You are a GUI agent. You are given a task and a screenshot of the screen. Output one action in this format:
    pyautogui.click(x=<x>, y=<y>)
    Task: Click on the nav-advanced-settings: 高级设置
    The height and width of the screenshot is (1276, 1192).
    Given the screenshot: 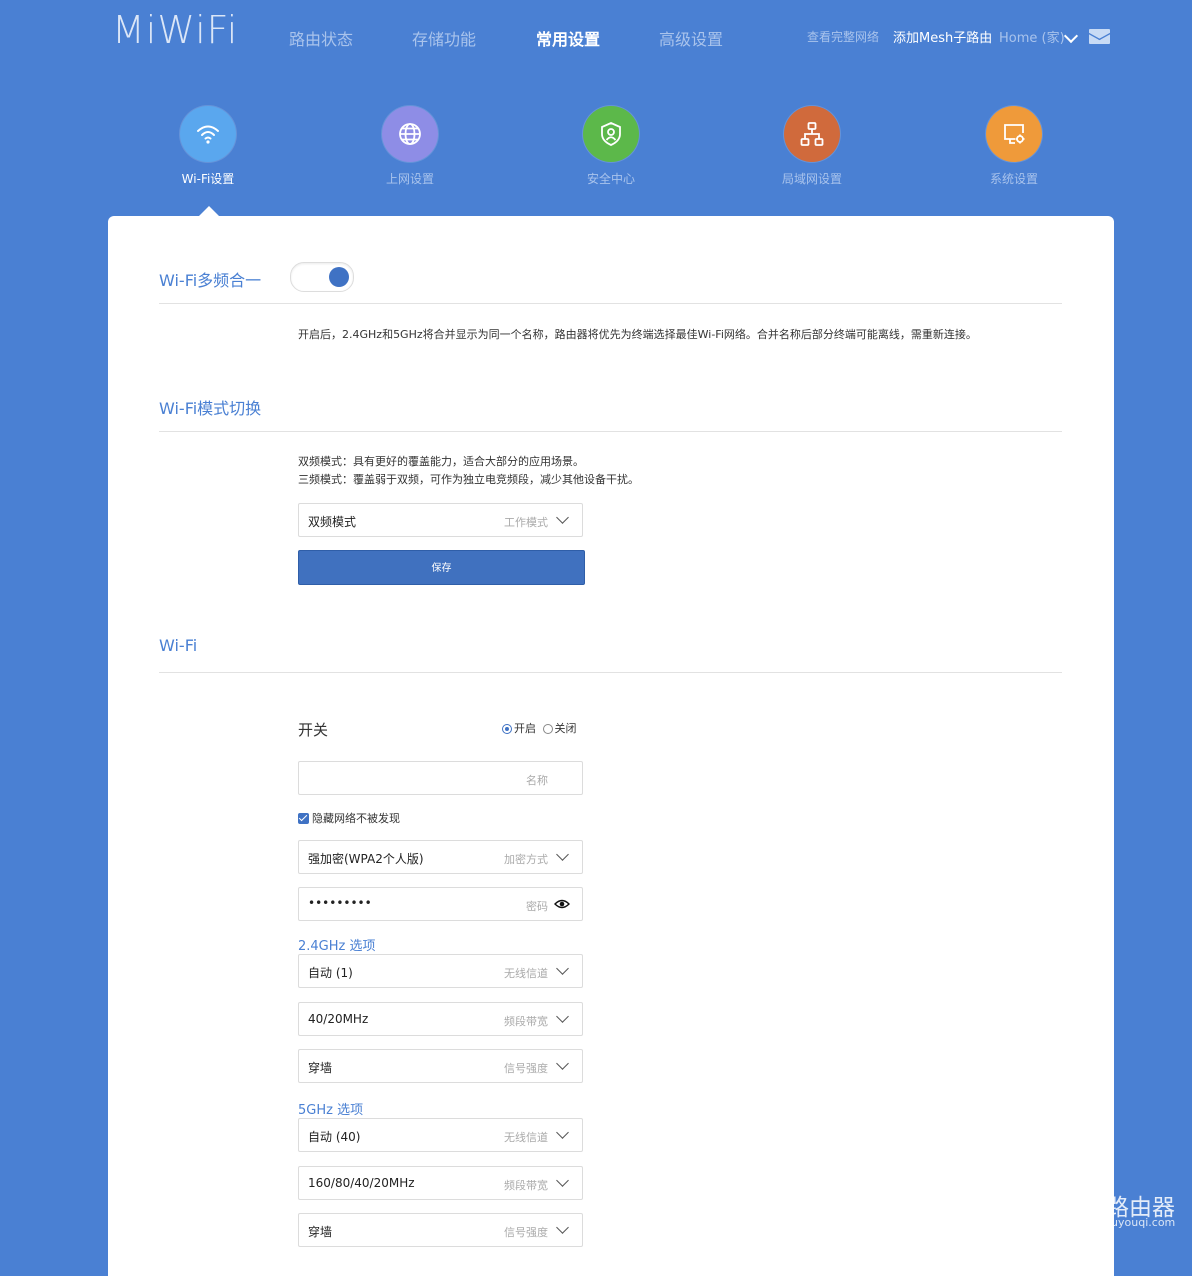 What is the action you would take?
    pyautogui.click(x=691, y=38)
    